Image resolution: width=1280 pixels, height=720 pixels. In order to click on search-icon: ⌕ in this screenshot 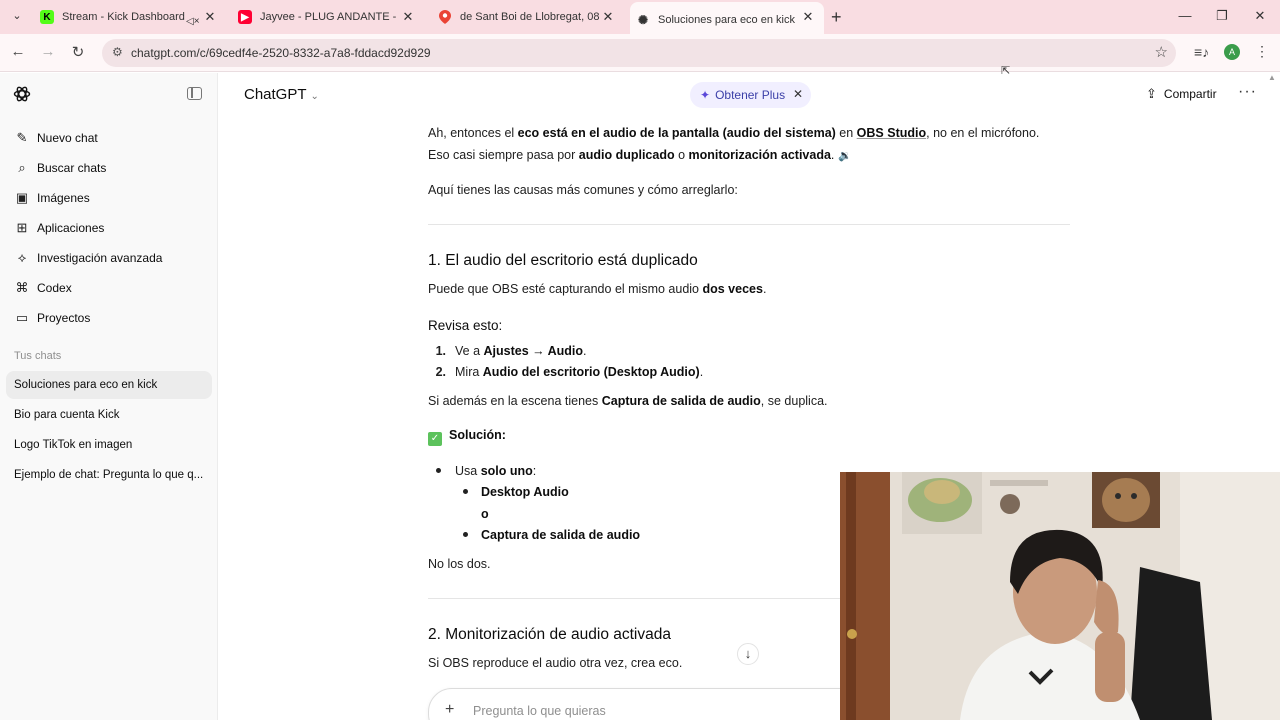, I will do `click(22, 167)`.